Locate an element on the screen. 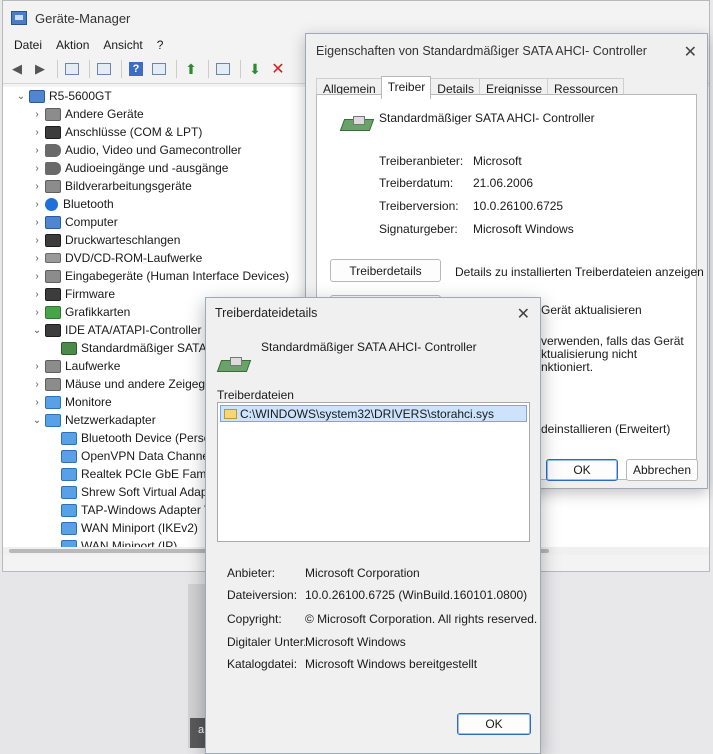  tree-item-label: Grafikkarten is located at coordinates (98, 312).